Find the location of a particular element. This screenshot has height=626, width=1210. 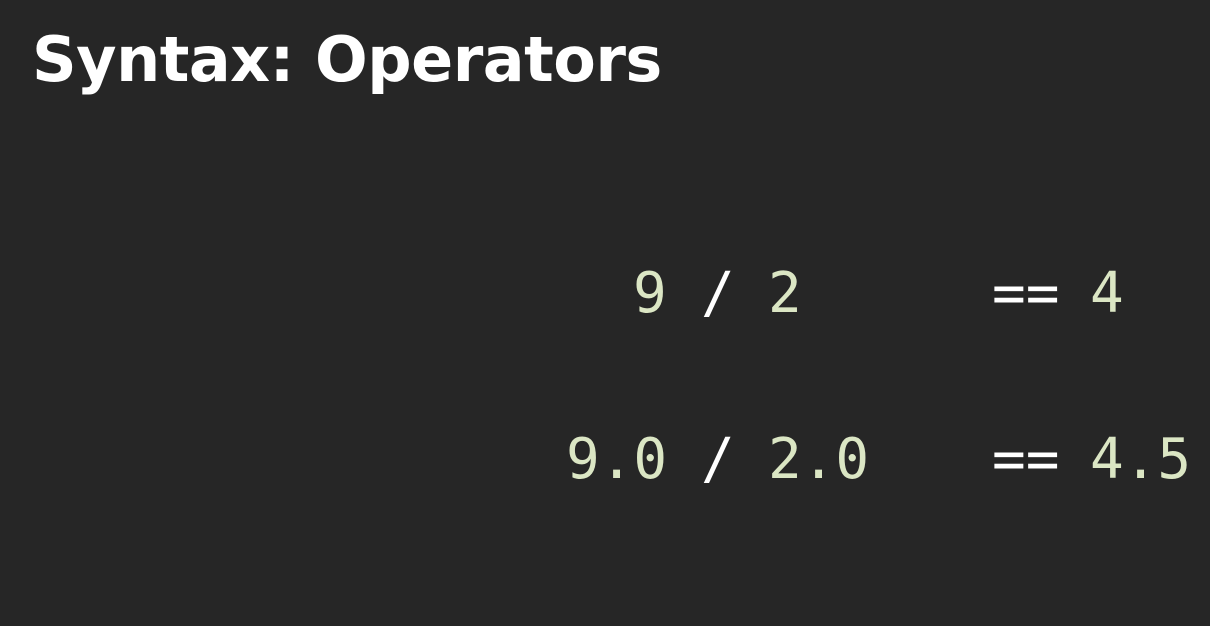

result: 4 is located at coordinates (1107, 293).